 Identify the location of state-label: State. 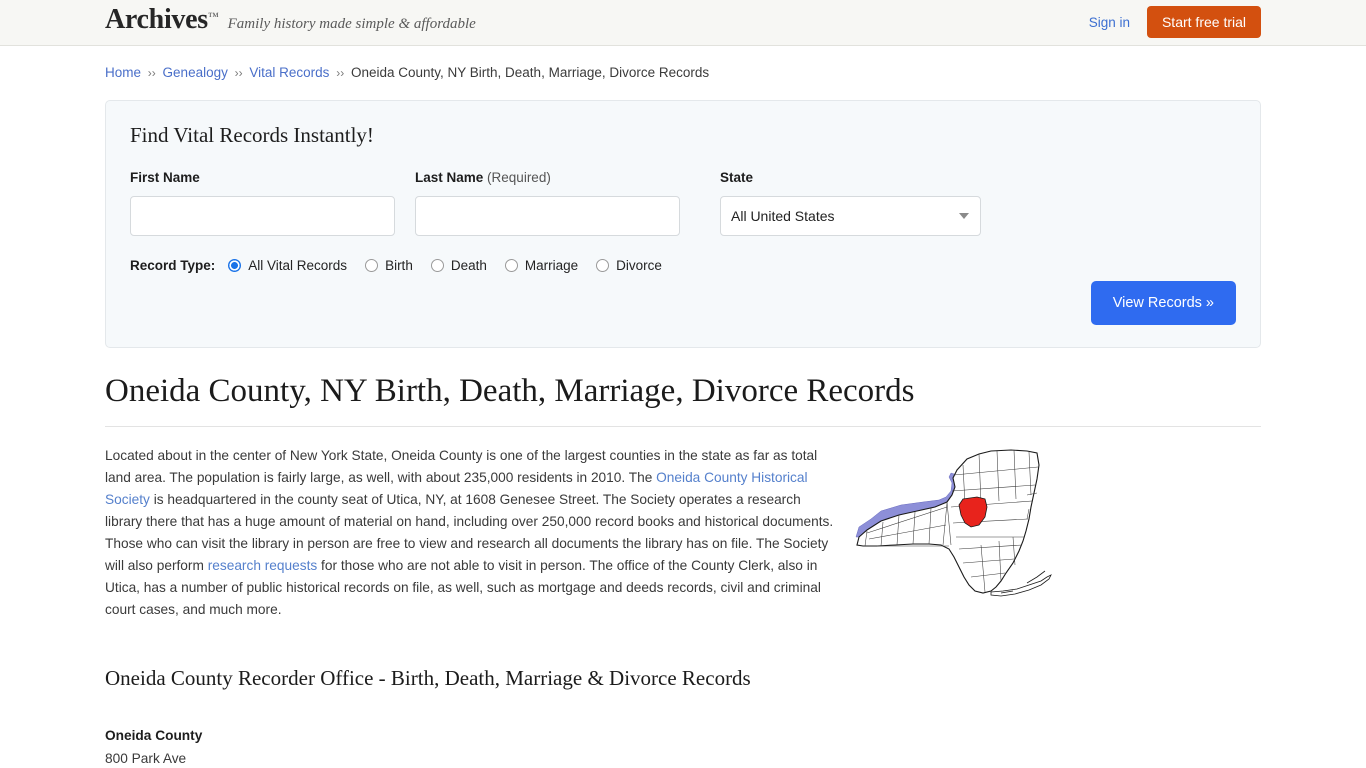
(737, 177).